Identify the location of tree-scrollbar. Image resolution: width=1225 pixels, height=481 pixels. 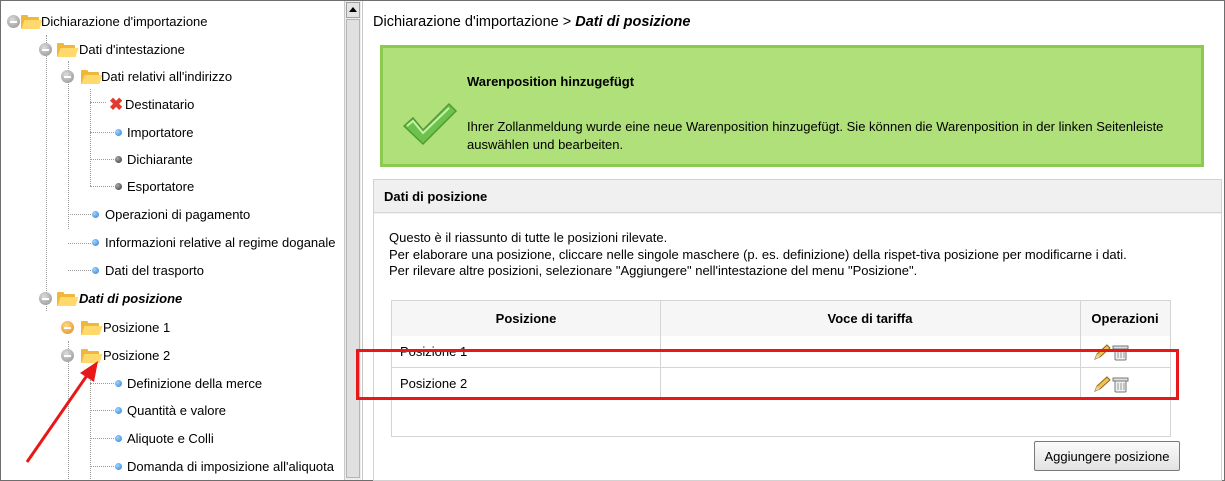
(352, 240).